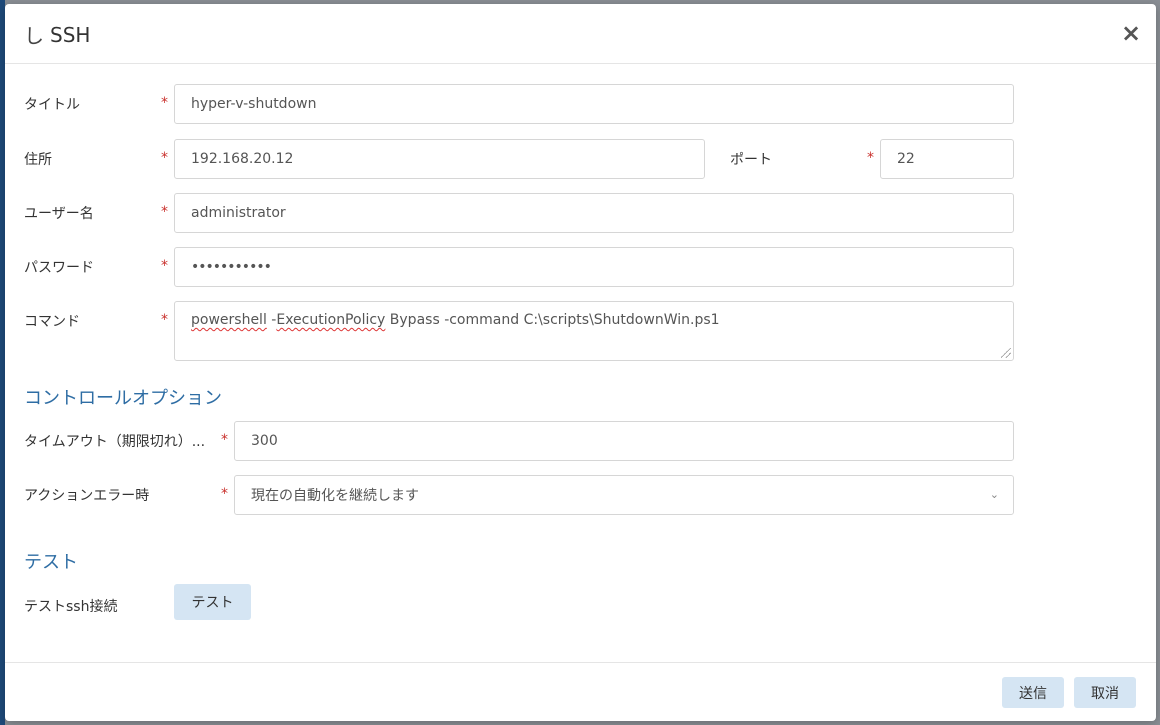  I want to click on username-row: ユーザー名 * administrator, so click(519, 213).